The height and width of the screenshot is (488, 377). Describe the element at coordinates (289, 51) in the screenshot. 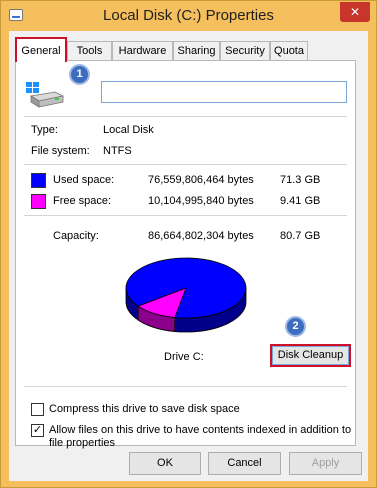

I see `tab-quota: Quota` at that location.